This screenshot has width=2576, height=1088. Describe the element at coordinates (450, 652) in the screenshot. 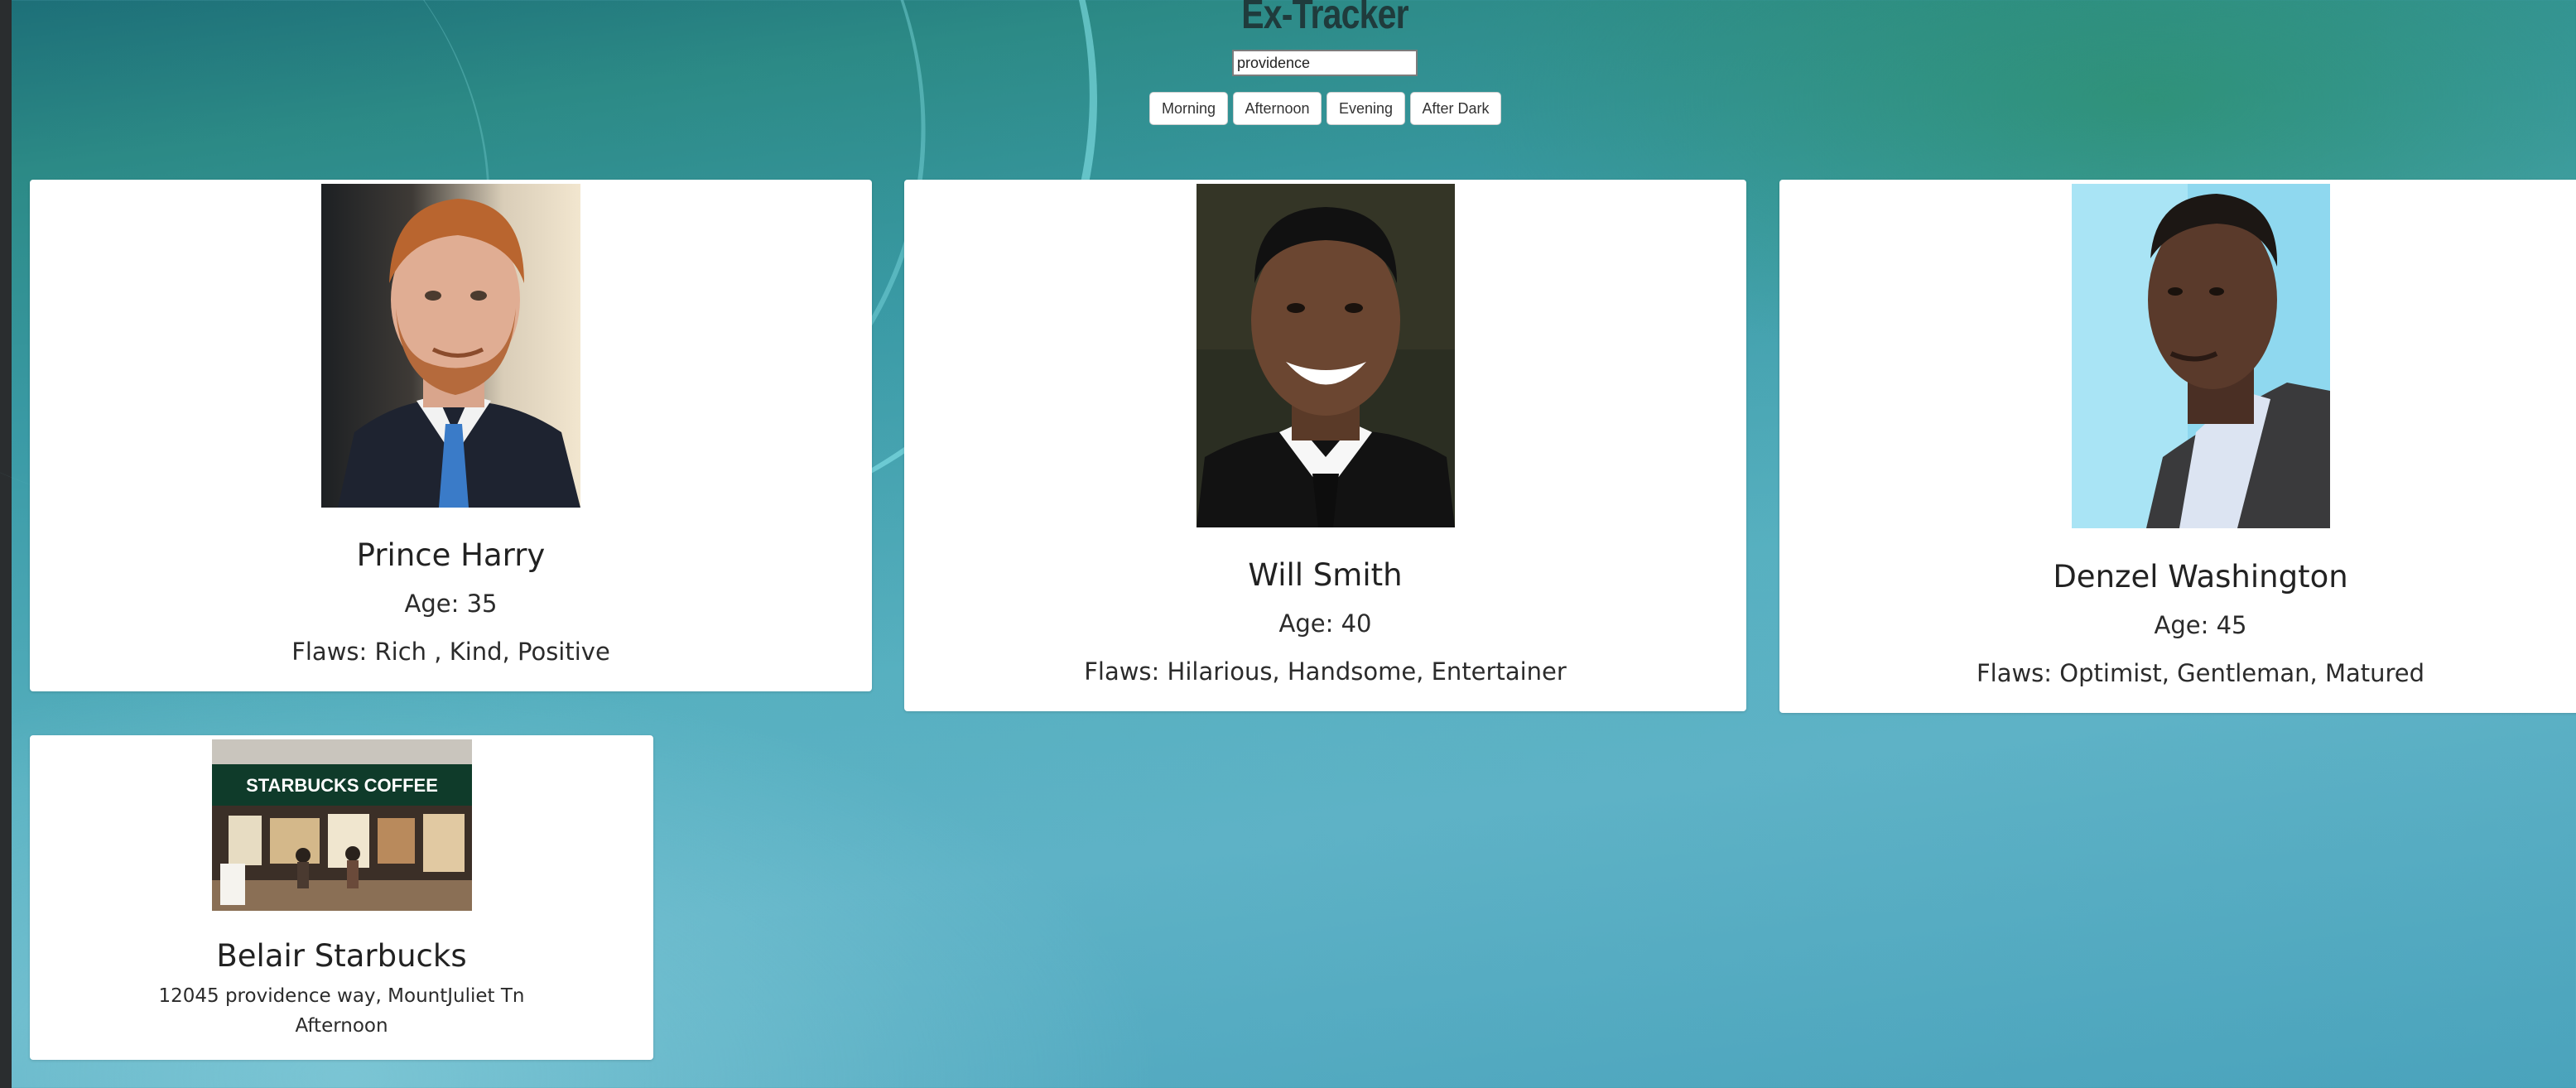

I see `person-flaws: Flaws: Rich , Kind, Positive` at that location.